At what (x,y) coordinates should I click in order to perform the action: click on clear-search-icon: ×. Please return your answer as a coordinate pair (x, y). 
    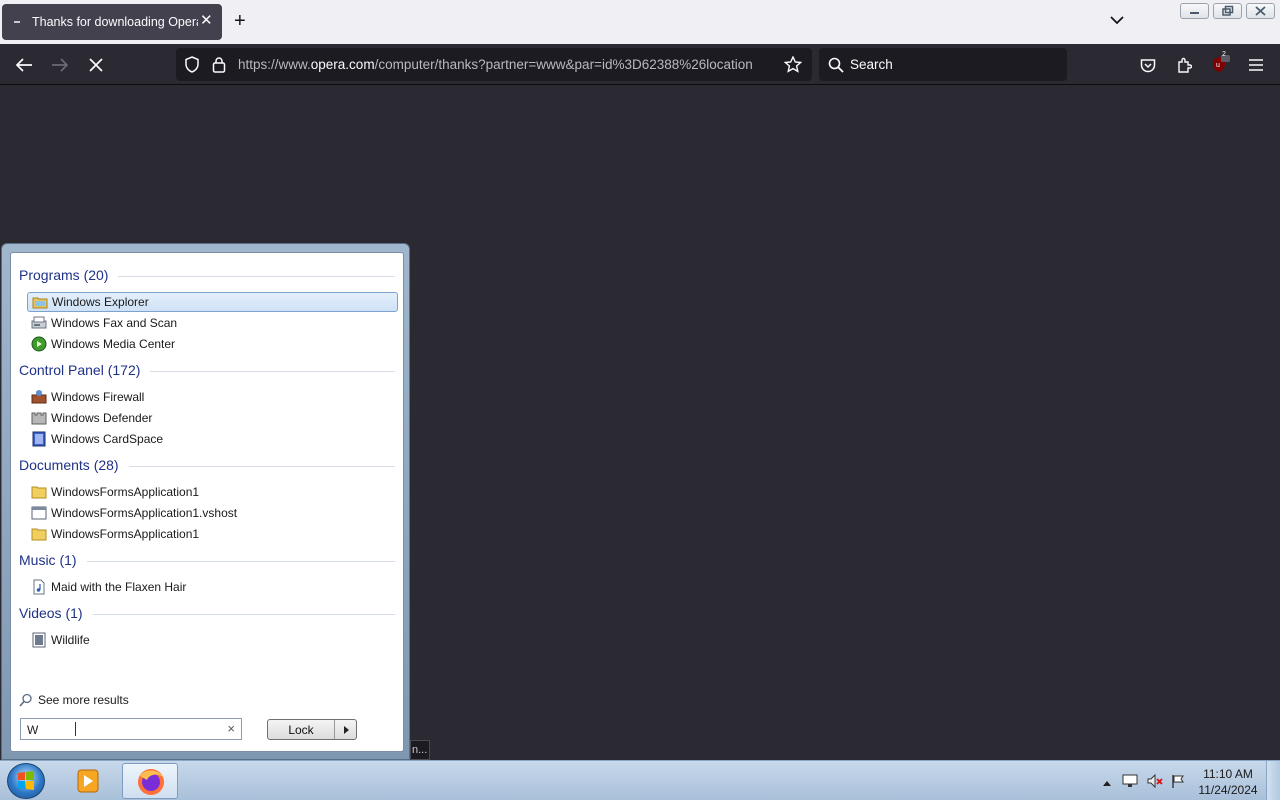
    Looking at the image, I should click on (231, 728).